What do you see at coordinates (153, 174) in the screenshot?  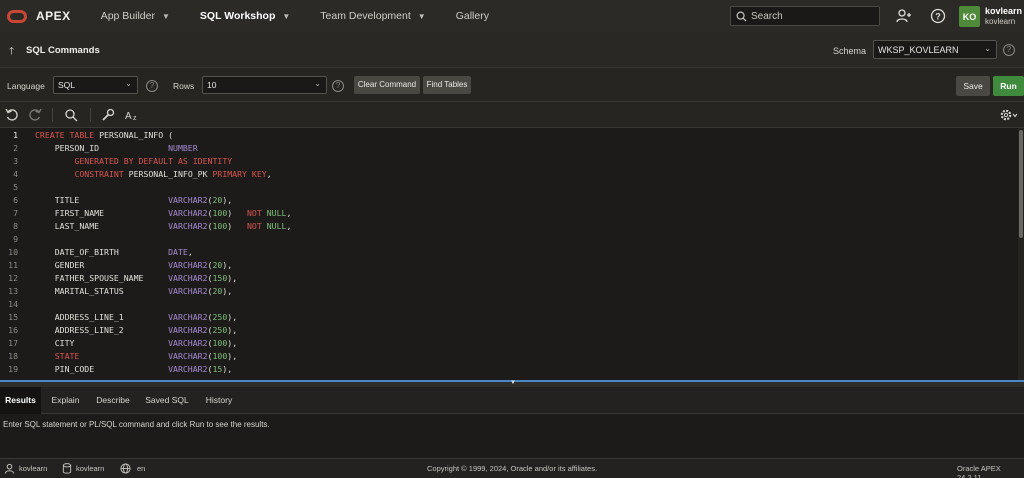 I see `code-text: CONSTRAINT PERSONAL_INFO_PK PRIMARY KEY,` at bounding box center [153, 174].